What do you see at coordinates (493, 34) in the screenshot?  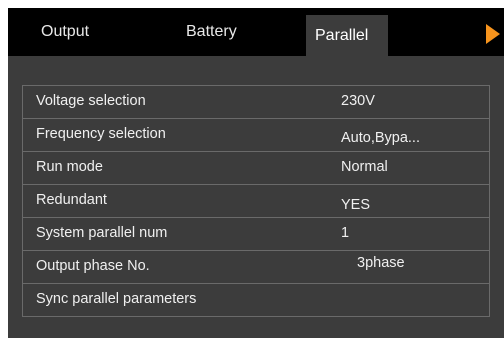 I see `next-arrow-icon` at bounding box center [493, 34].